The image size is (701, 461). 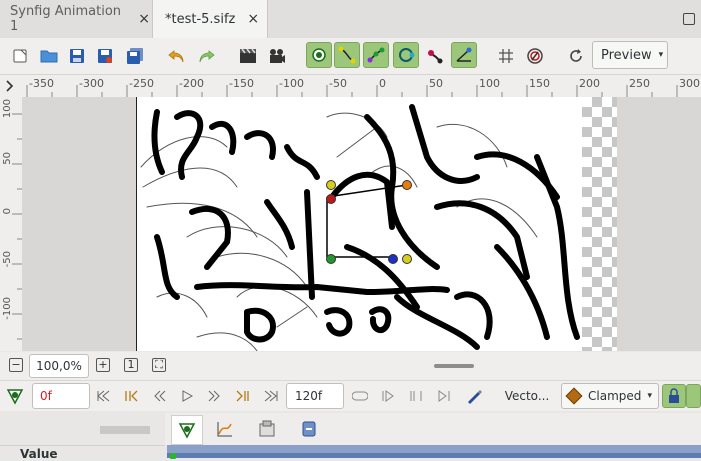 I want to click on toggle-width-handles-icon, so click(x=376, y=55).